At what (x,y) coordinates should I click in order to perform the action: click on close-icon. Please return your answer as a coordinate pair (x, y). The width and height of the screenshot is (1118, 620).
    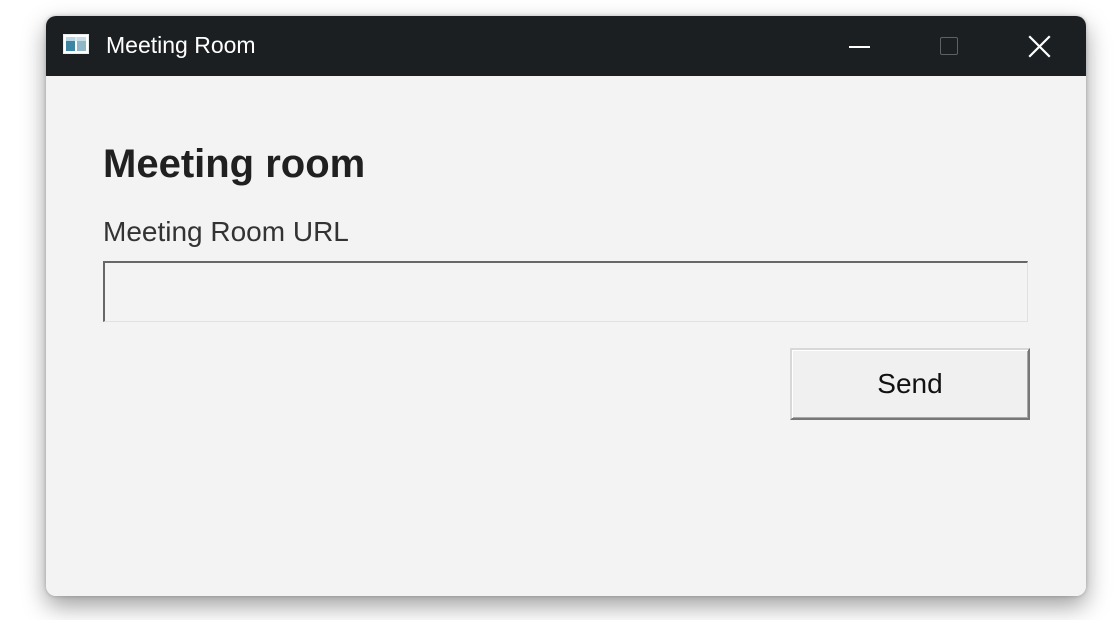
    Looking at the image, I should click on (1039, 46).